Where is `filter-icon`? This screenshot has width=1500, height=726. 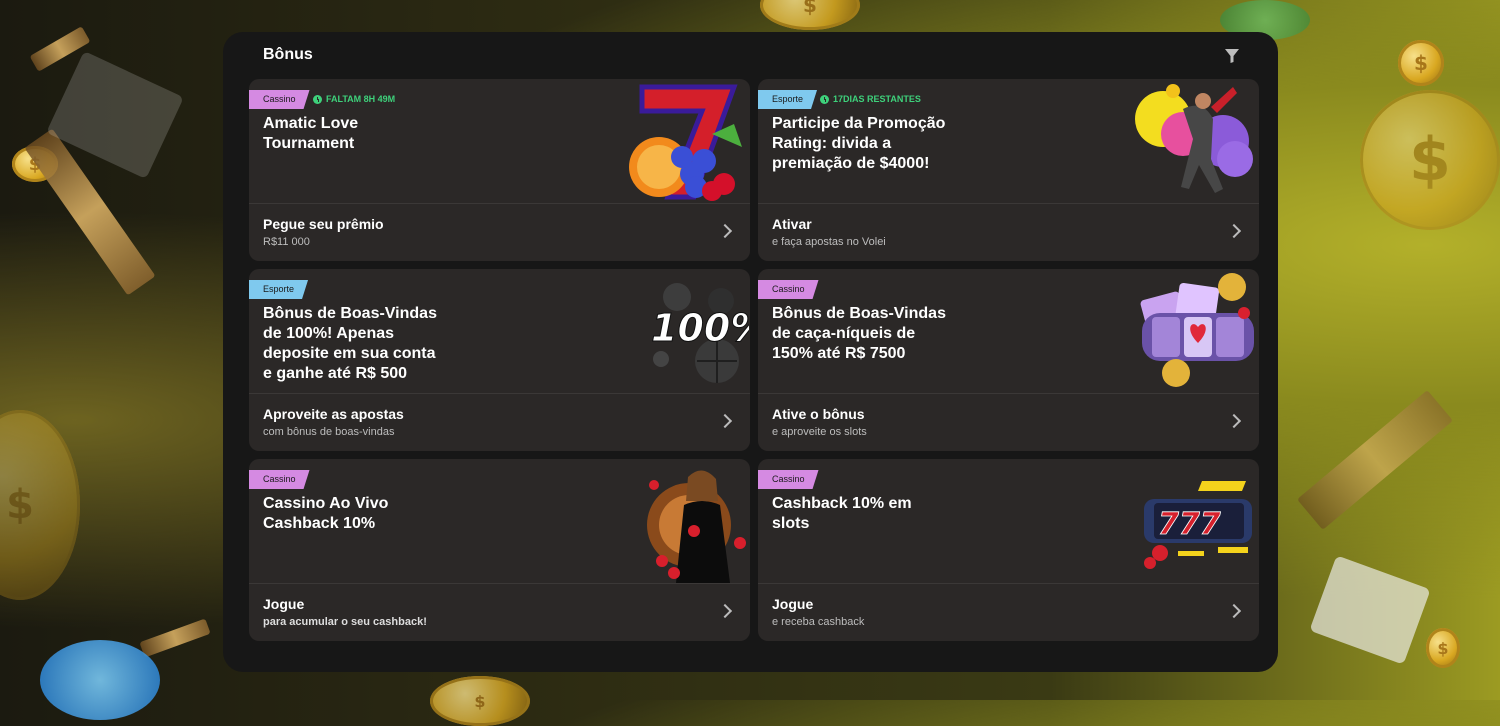 filter-icon is located at coordinates (1232, 56).